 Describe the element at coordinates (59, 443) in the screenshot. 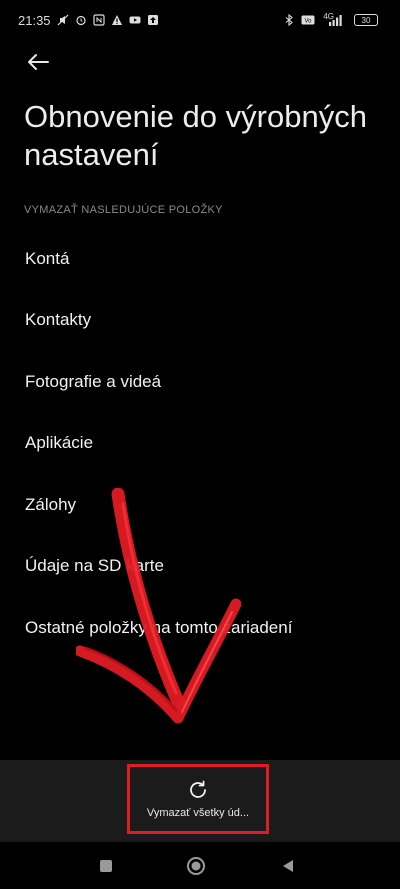

I see `list-item-apps: Aplikácie` at that location.